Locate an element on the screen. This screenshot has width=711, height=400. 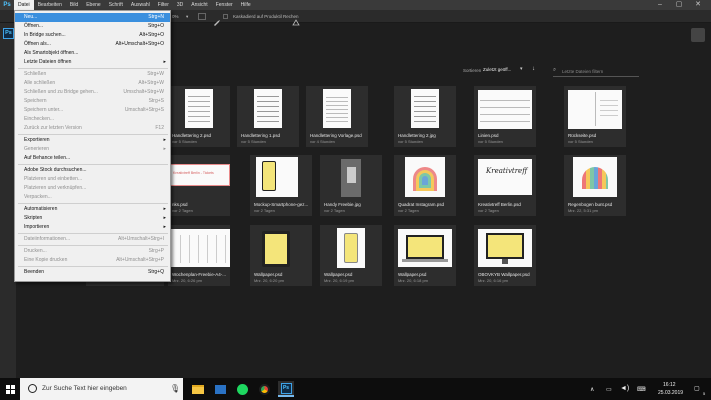
menu-item: Zurück zur letzten Version F12 is located at coordinates (92, 128).